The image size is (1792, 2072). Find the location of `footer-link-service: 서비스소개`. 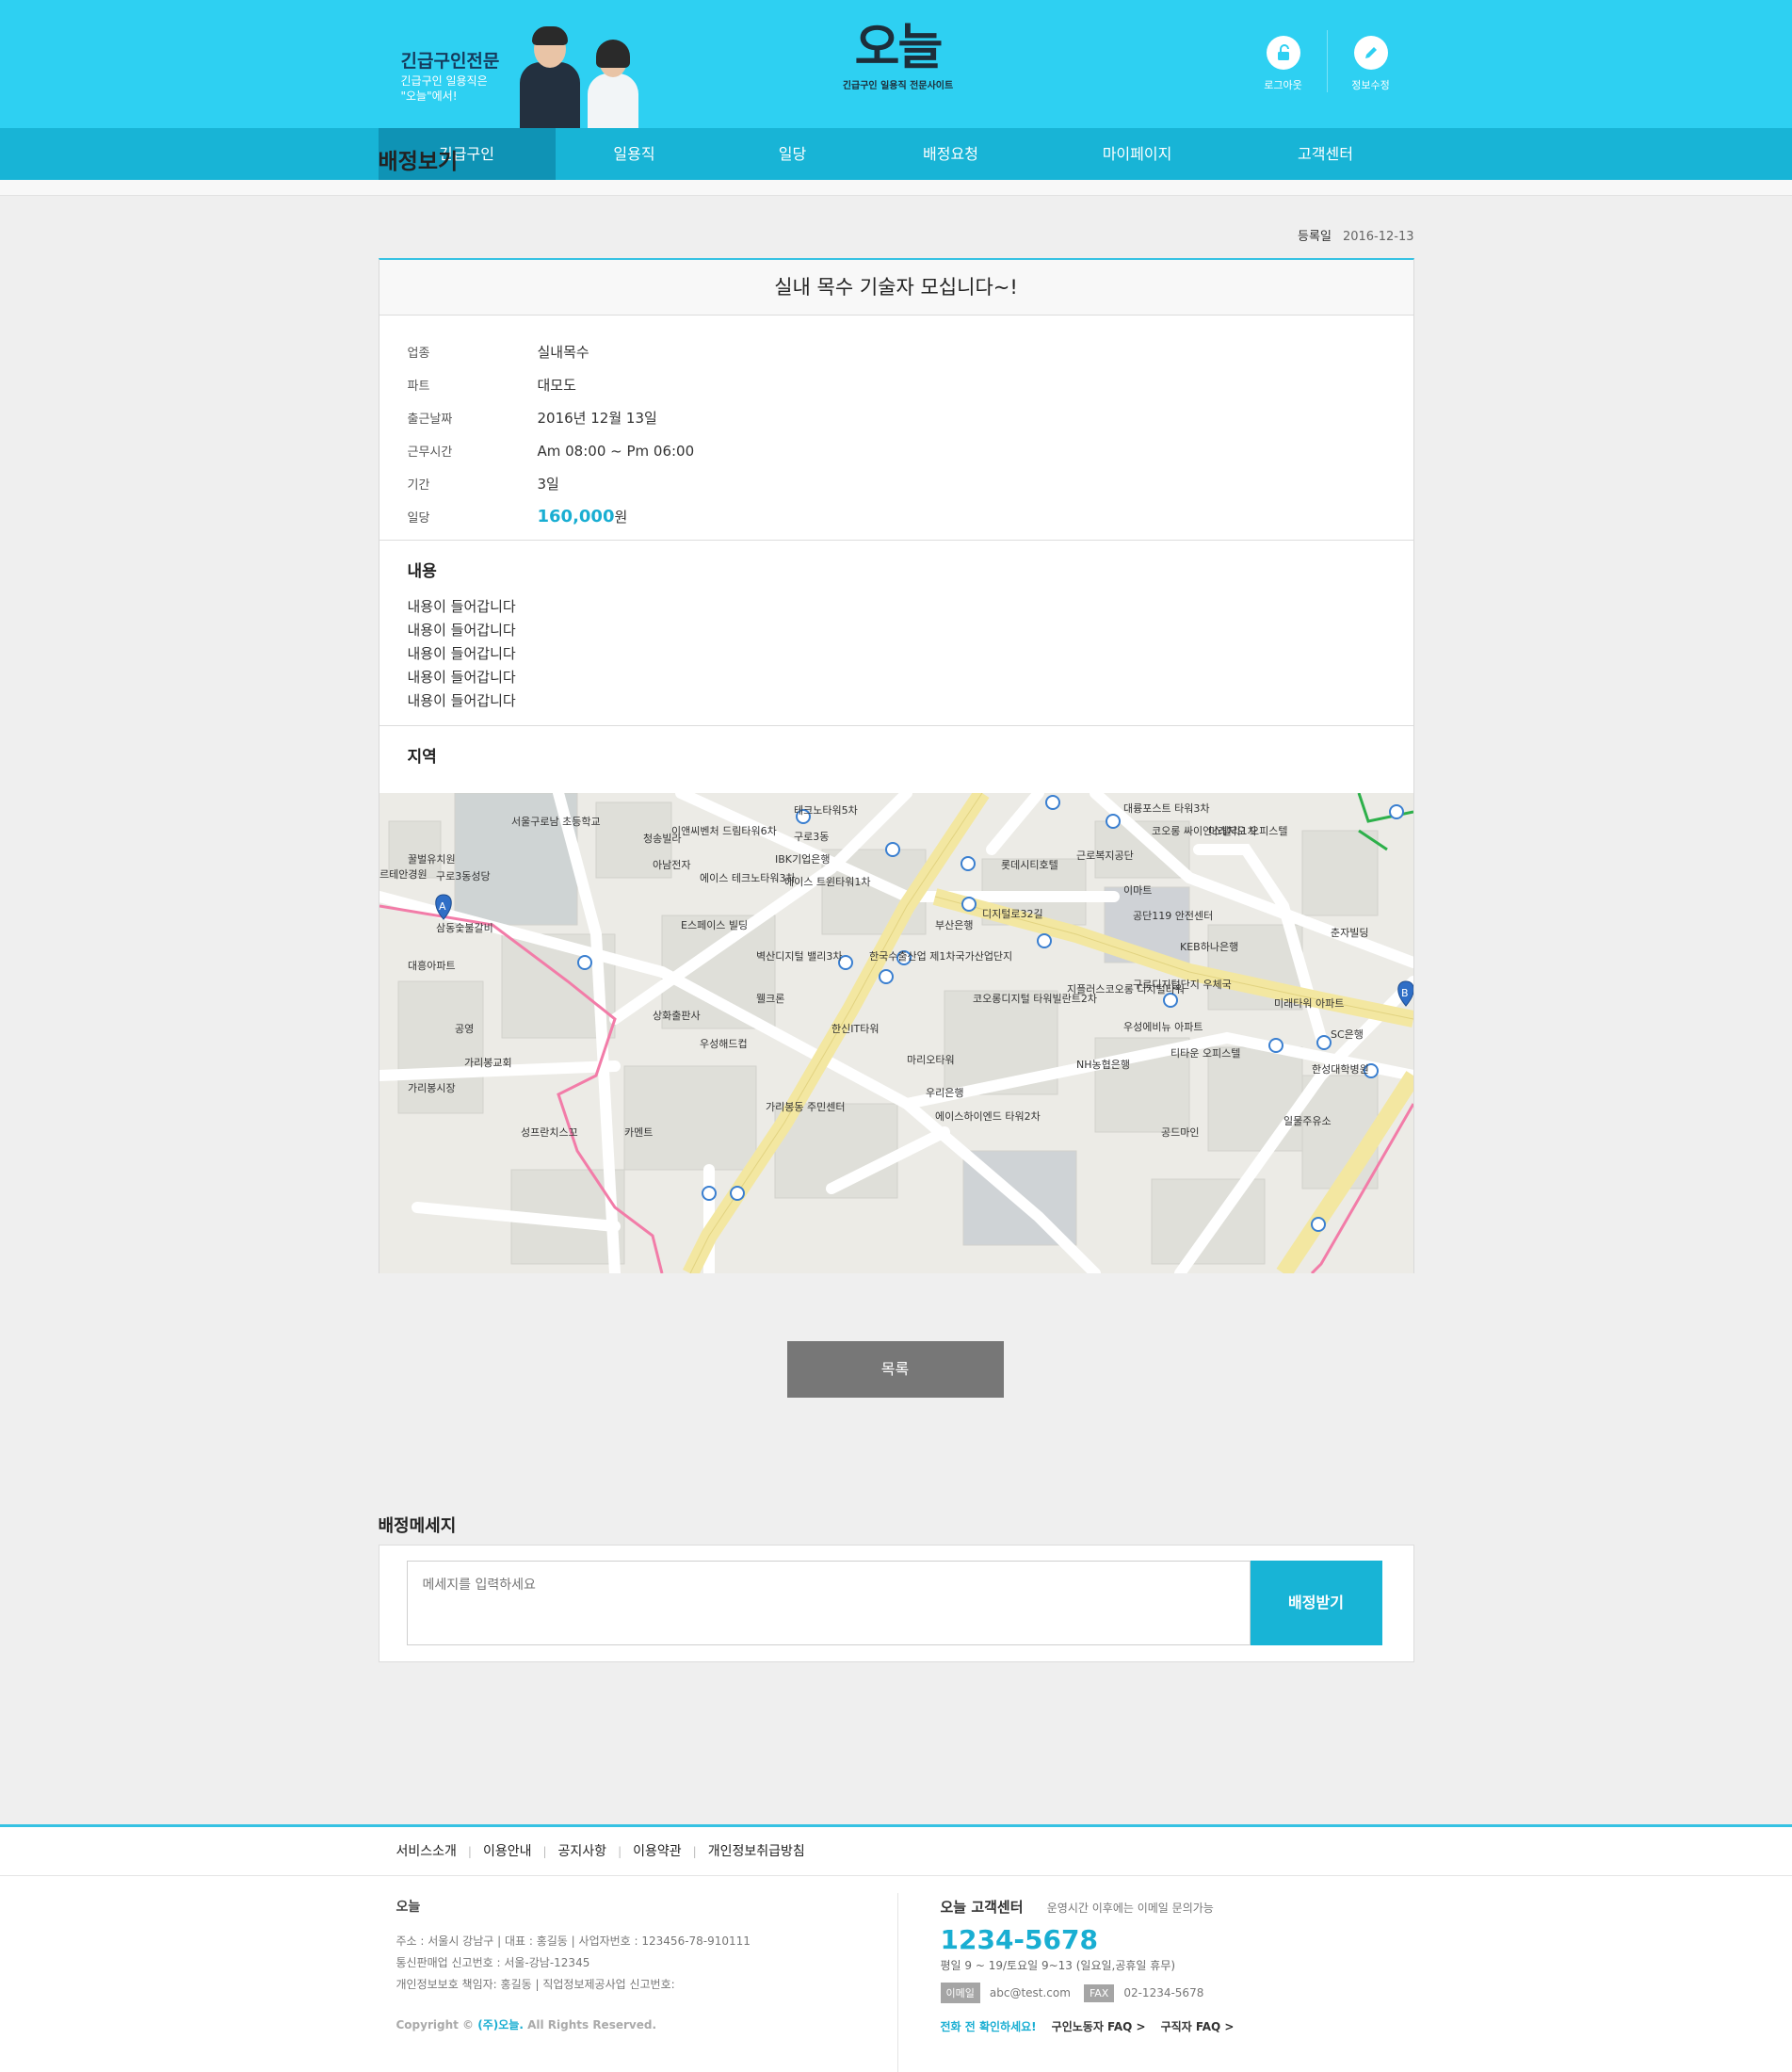

footer-link-service: 서비스소개 is located at coordinates (426, 1851).